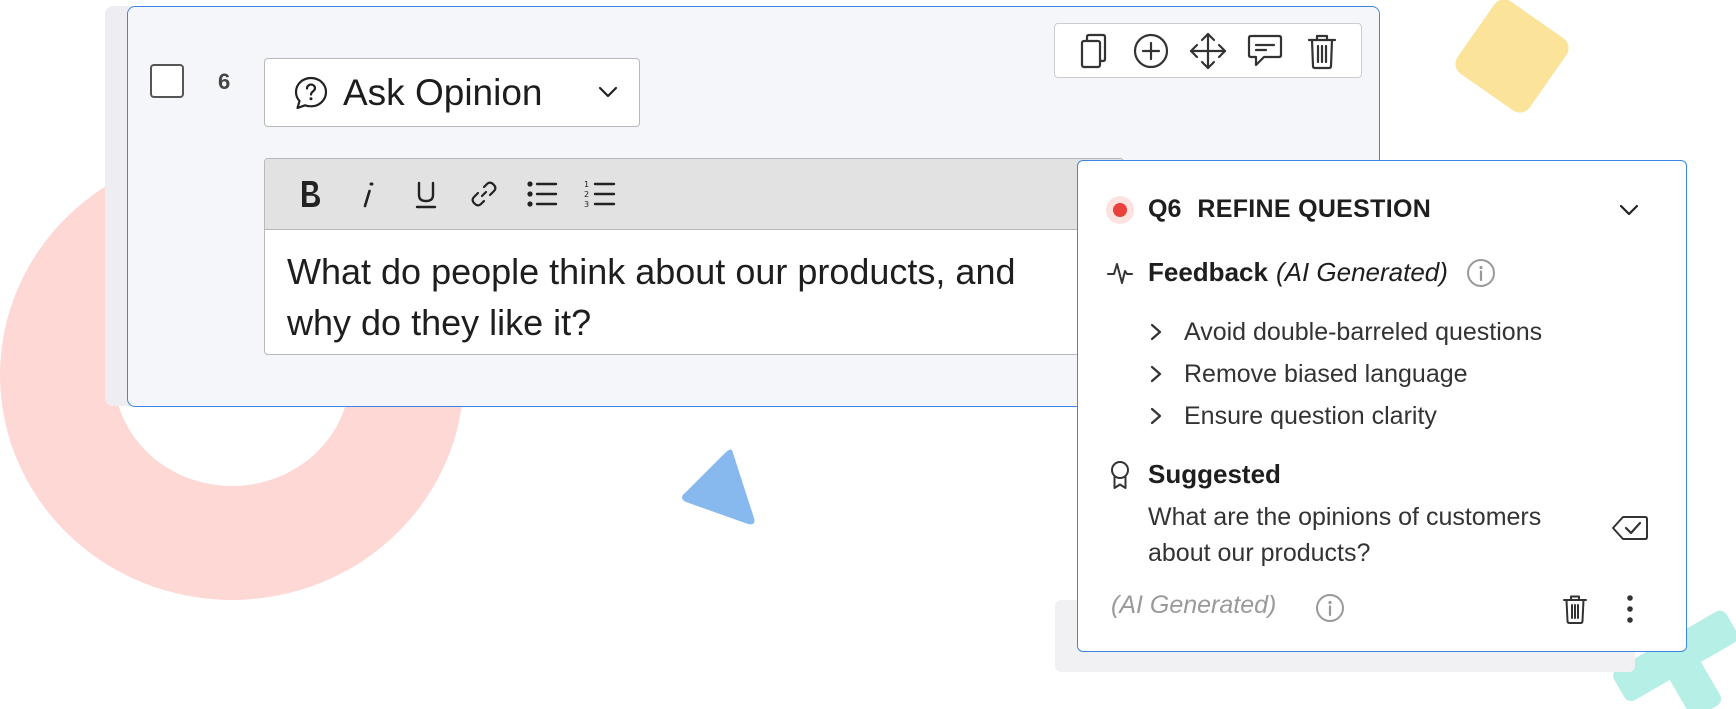 This screenshot has height=709, width=1736. Describe the element at coordinates (1512, 59) in the screenshot. I see `decorative-yellow-square` at that location.